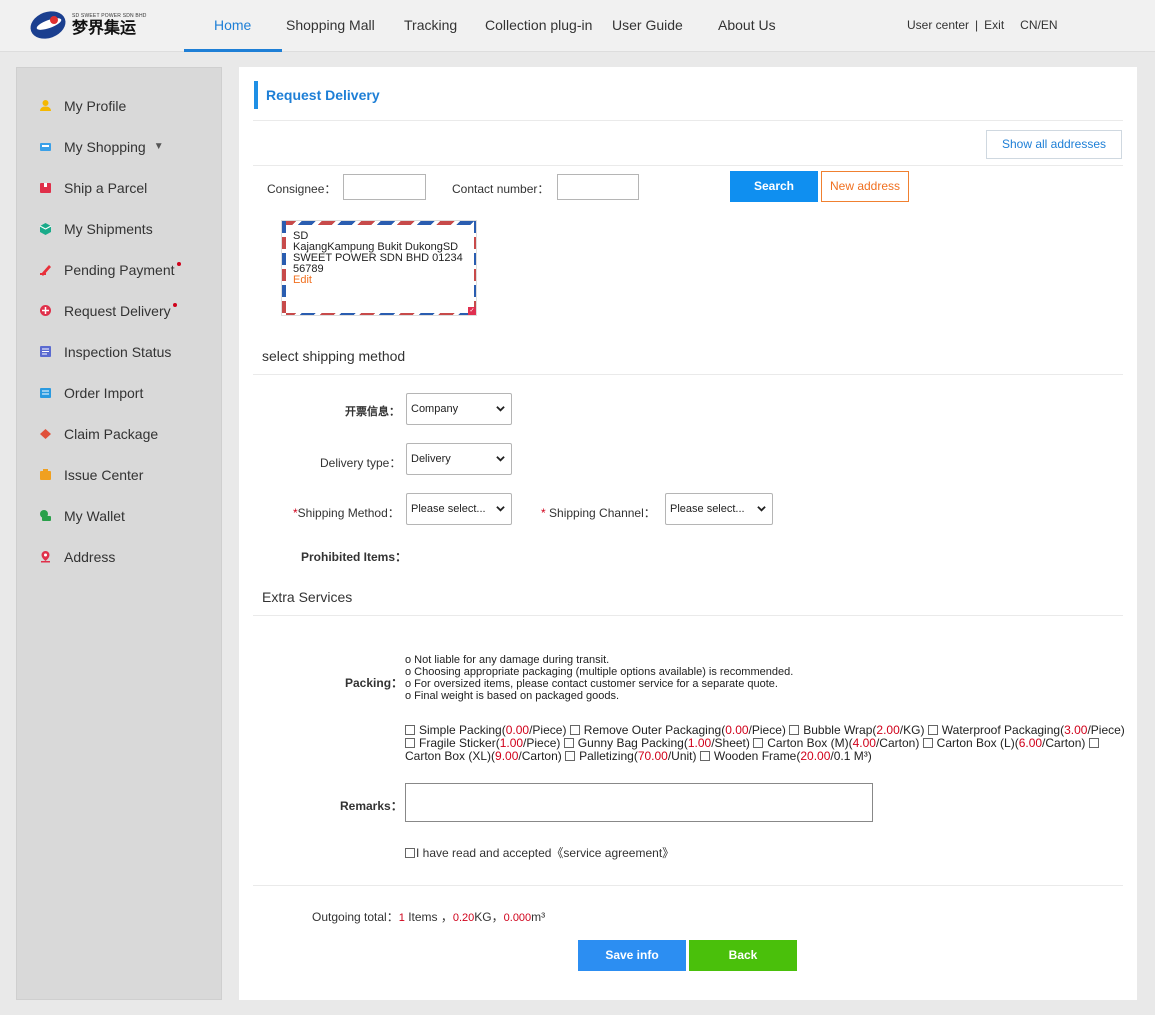 This screenshot has height=1015, width=1155. Describe the element at coordinates (120, 433) in the screenshot. I see `sidebar-item-claim-package: Claim Package` at that location.